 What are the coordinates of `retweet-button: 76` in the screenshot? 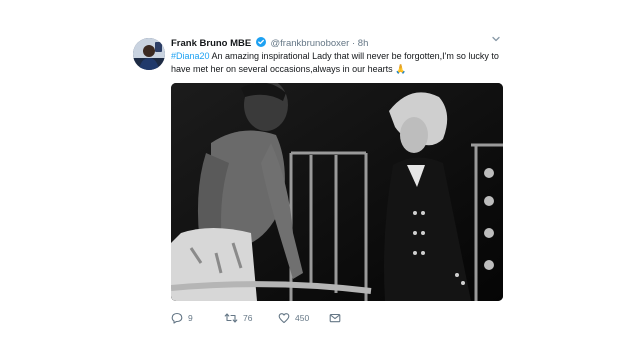 It's located at (238, 318).